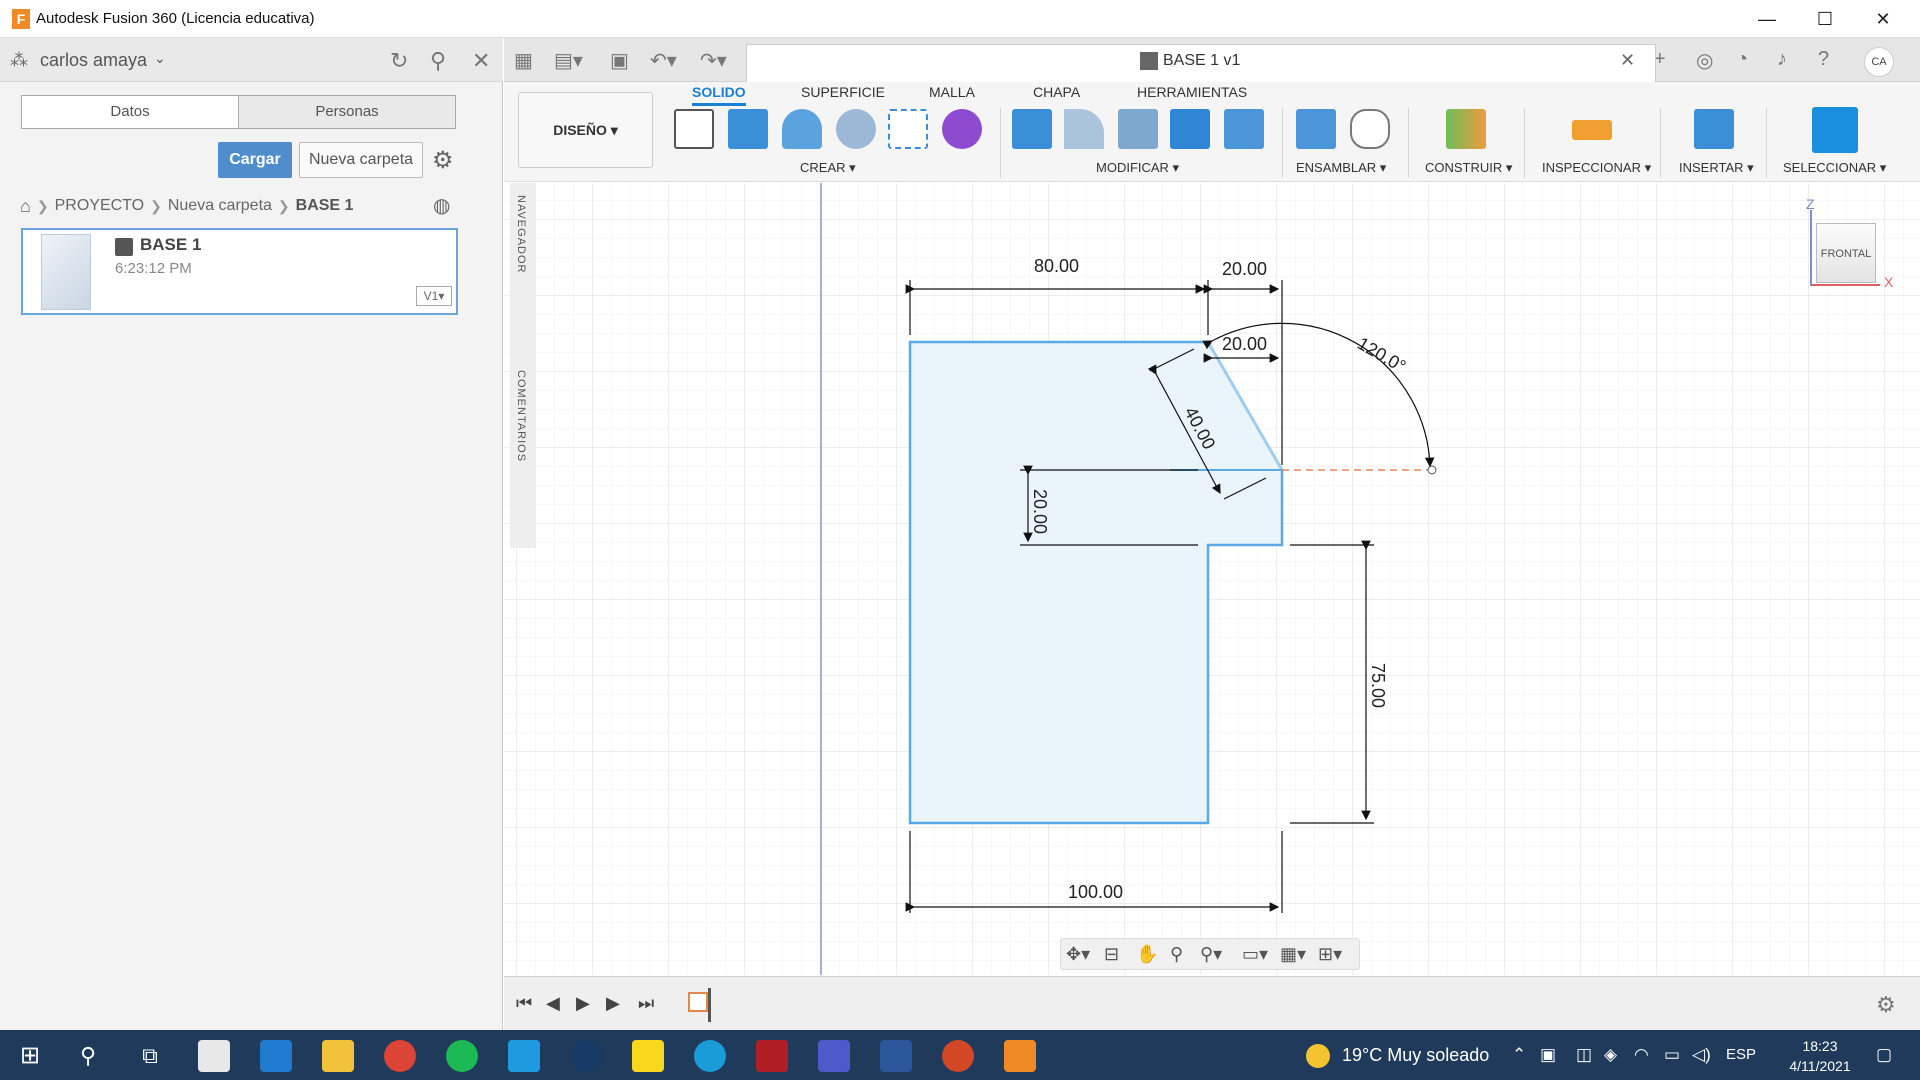  What do you see at coordinates (1672, 1055) in the screenshot?
I see `battery-icon: ▭` at bounding box center [1672, 1055].